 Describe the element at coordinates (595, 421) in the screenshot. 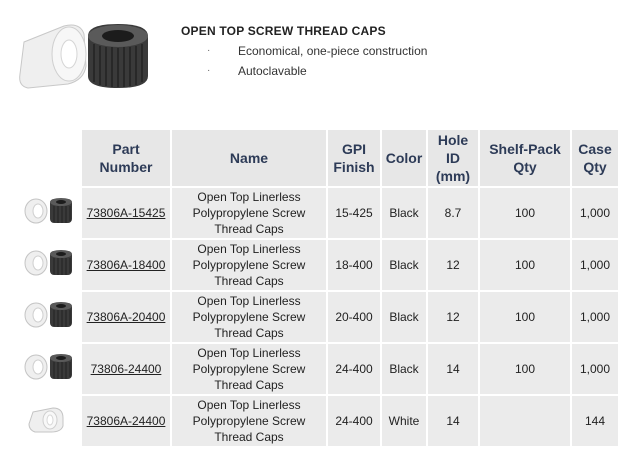

I see `case-qty-cell: 144` at that location.